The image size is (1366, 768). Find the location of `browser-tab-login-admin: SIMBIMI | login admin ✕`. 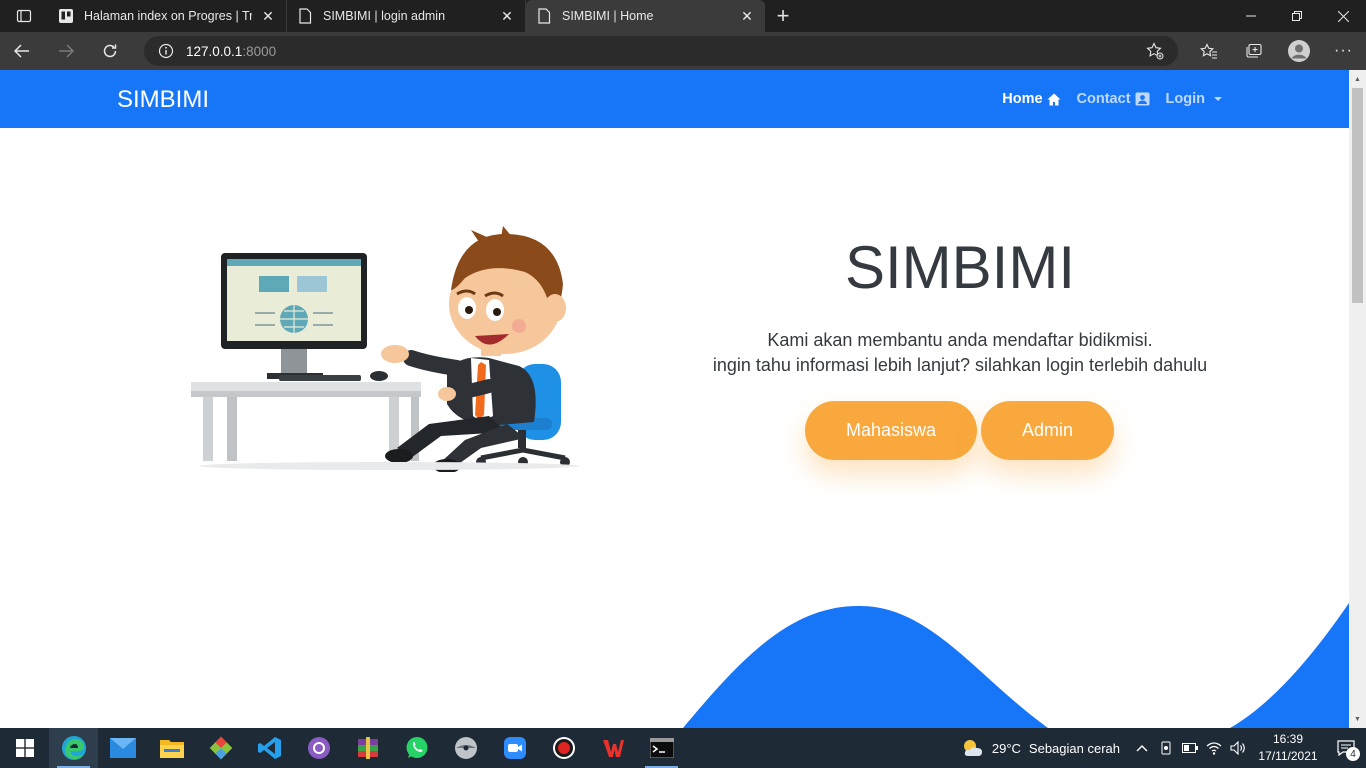

browser-tab-login-admin: SIMBIMI | login admin ✕ is located at coordinates (406, 16).